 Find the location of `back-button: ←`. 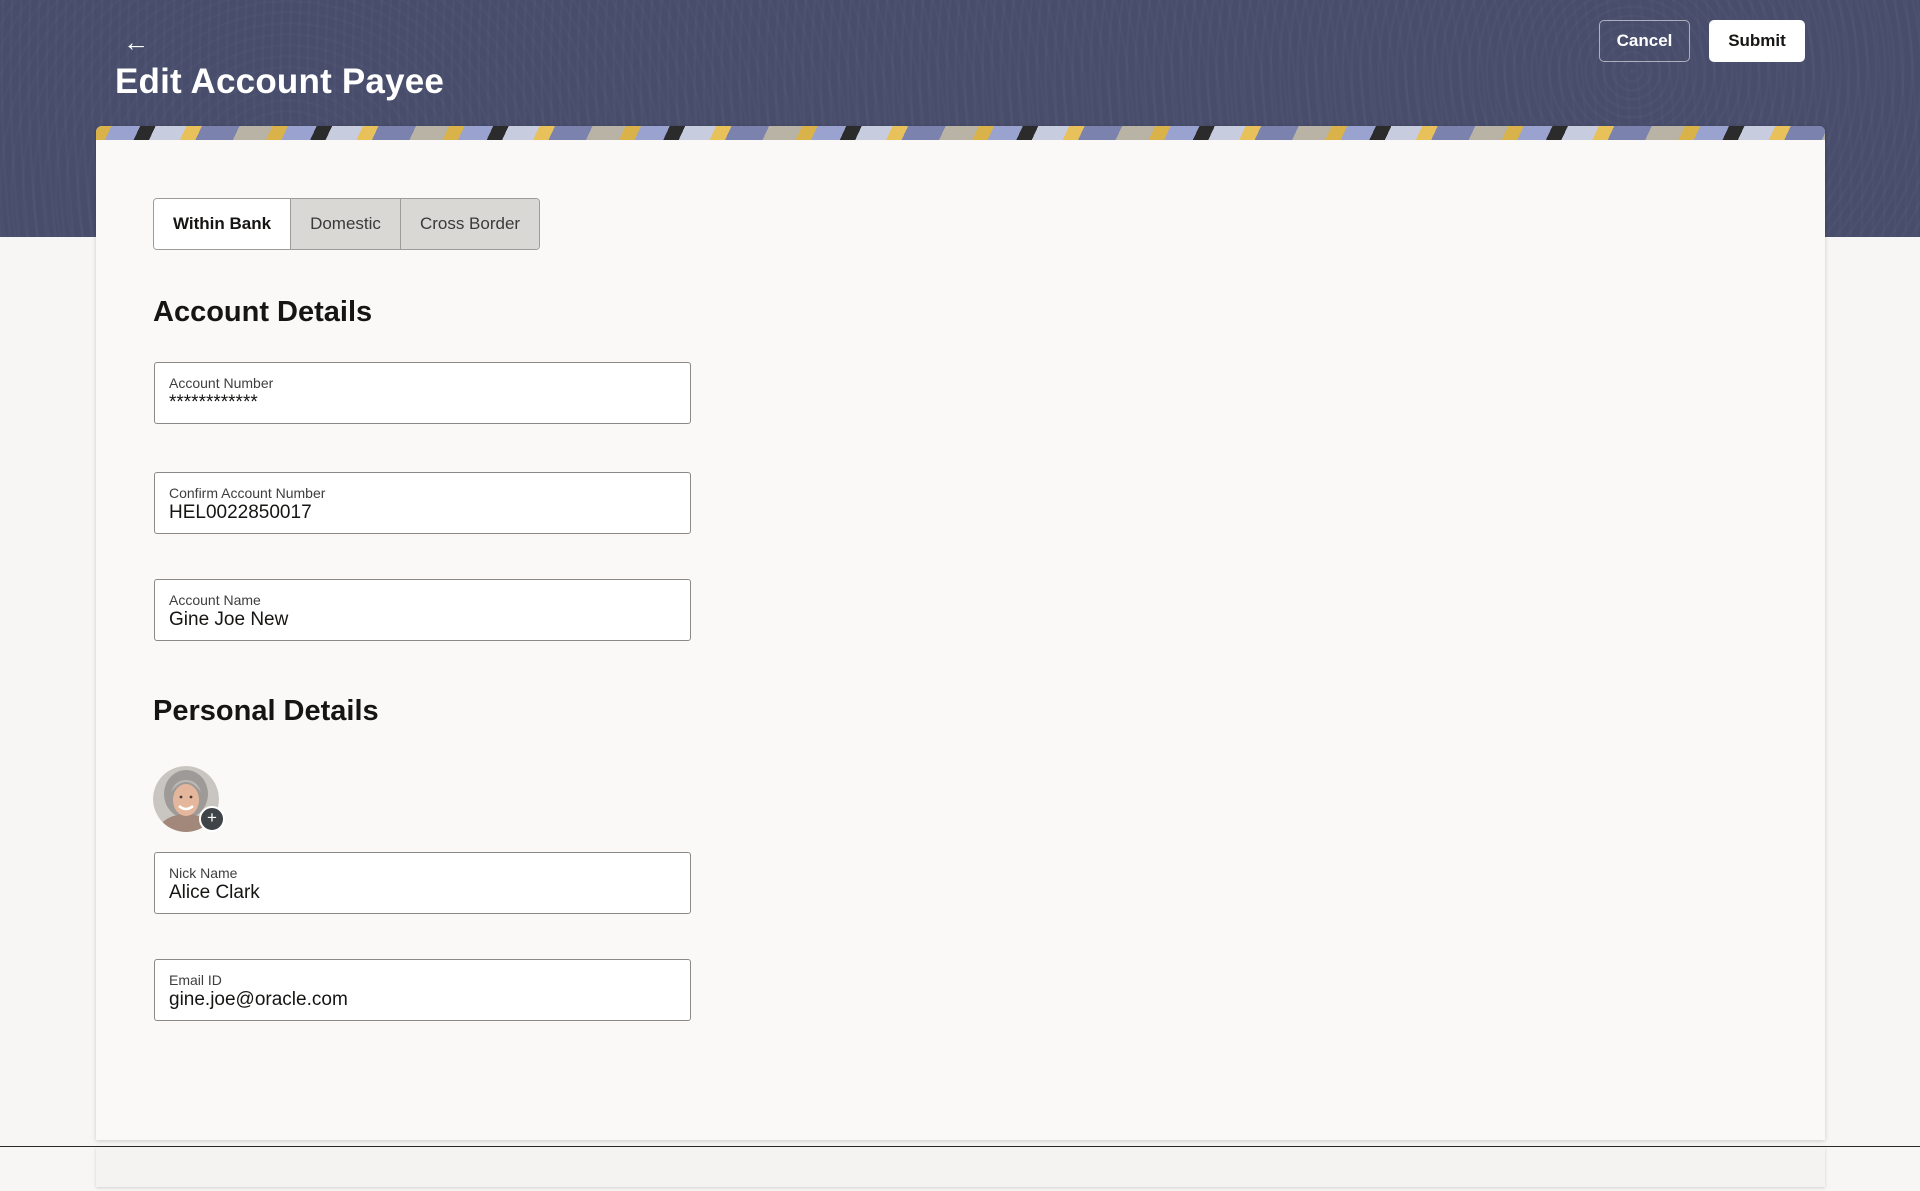

back-button: ← is located at coordinates (136, 42).